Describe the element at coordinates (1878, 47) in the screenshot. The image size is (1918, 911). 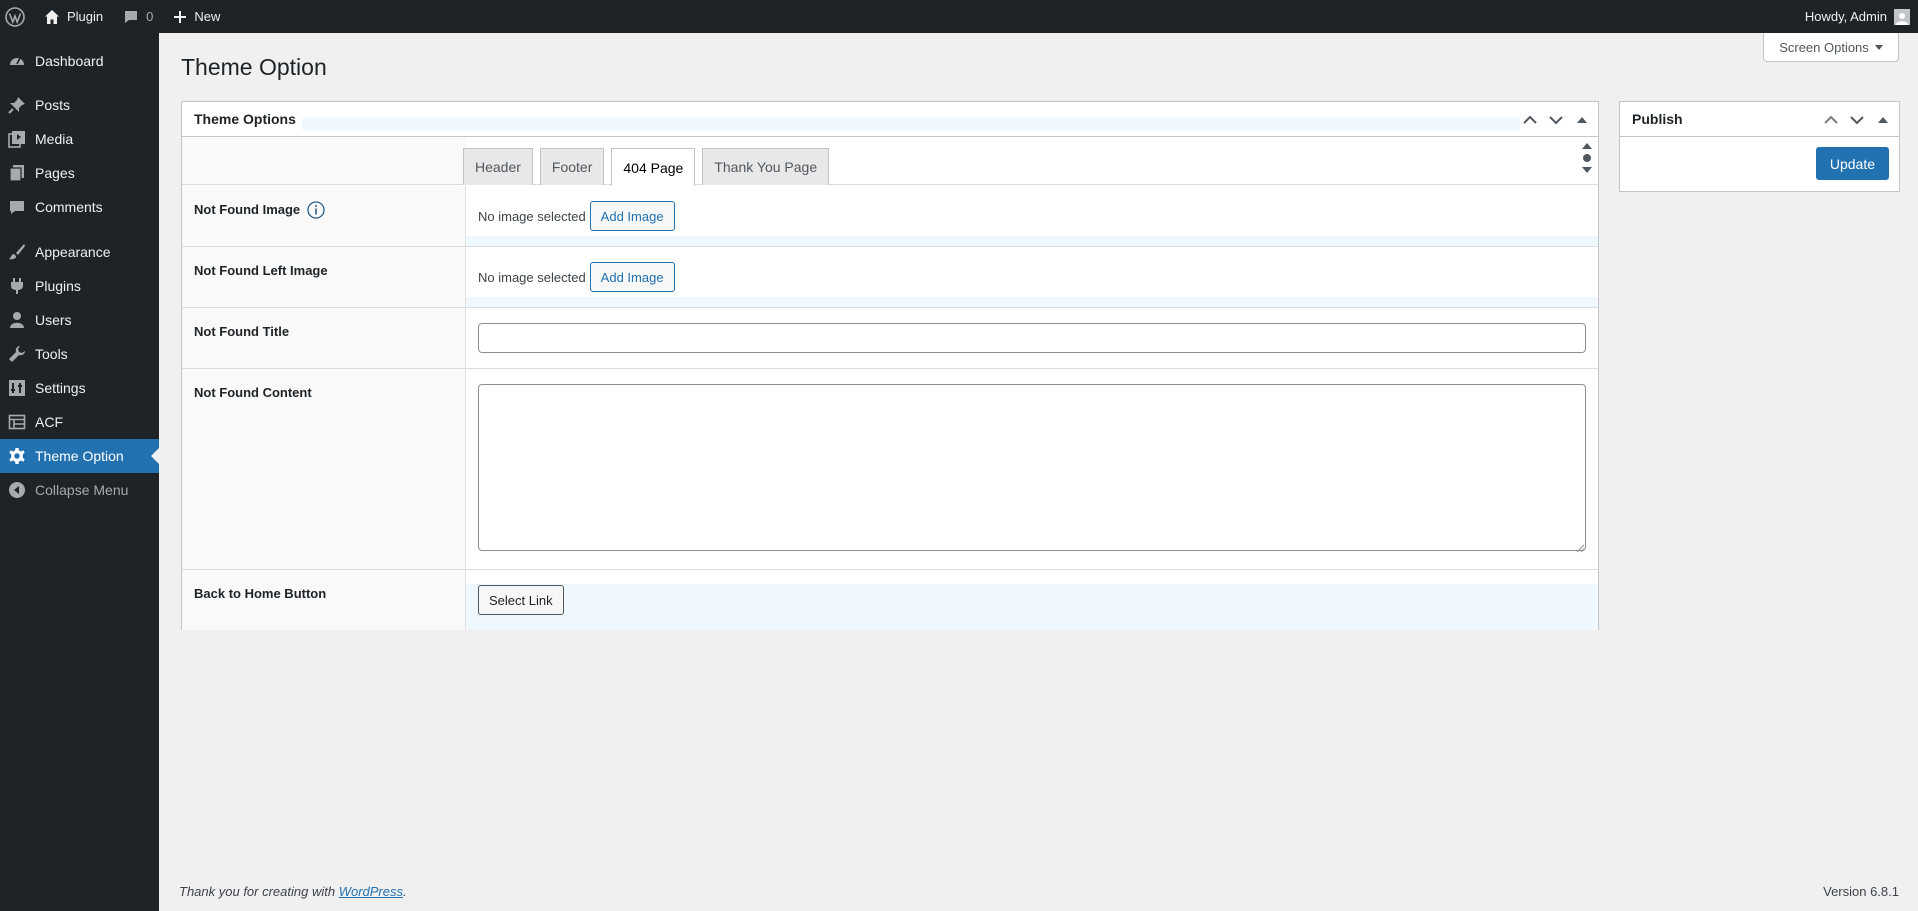
I see `caret-down-icon` at that location.